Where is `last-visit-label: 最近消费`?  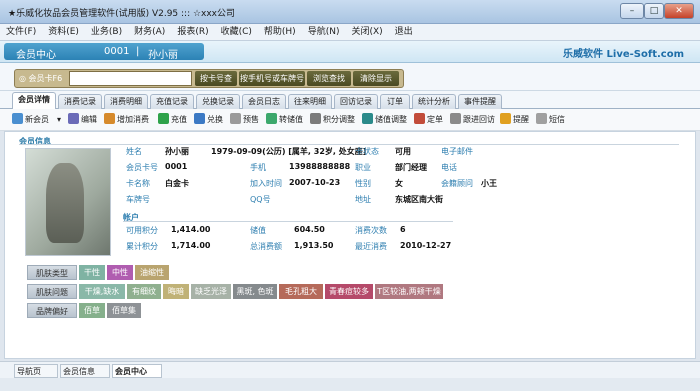
last-visit-label: 最近消费 is located at coordinates (371, 246).